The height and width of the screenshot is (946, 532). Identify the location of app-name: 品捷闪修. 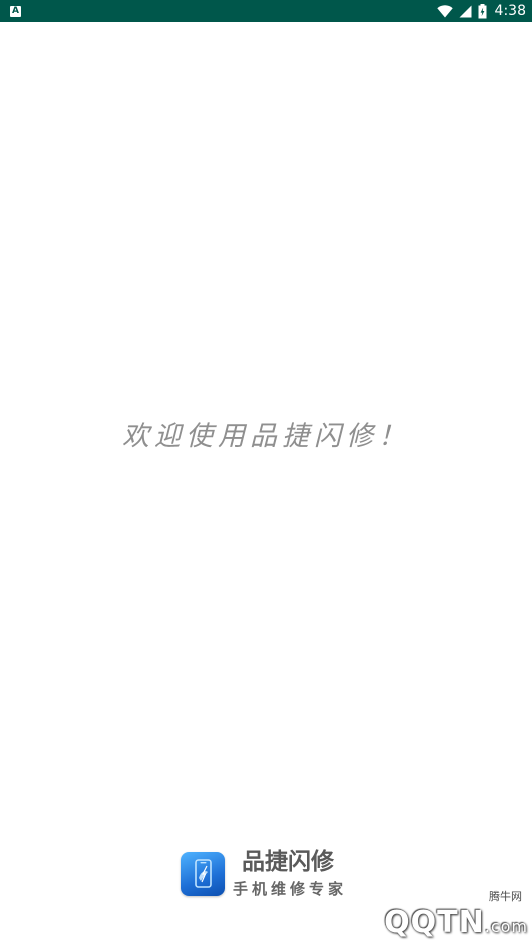
(288, 862).